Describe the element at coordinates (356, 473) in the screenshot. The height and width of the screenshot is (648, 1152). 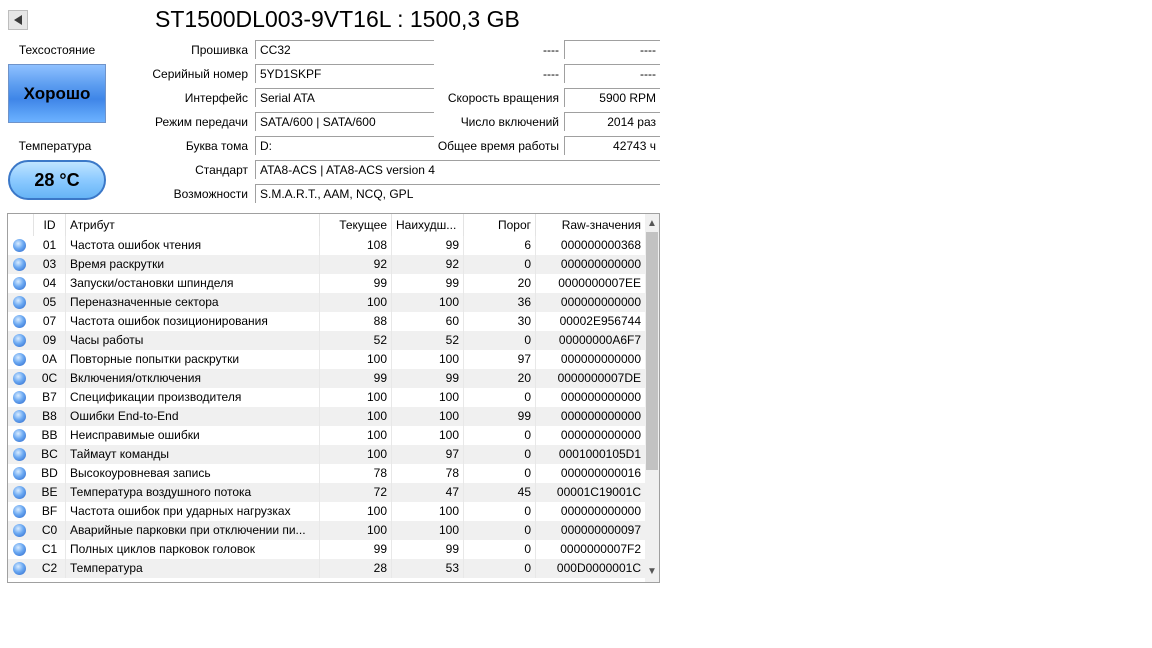
I see `cell-current: 78` at that location.